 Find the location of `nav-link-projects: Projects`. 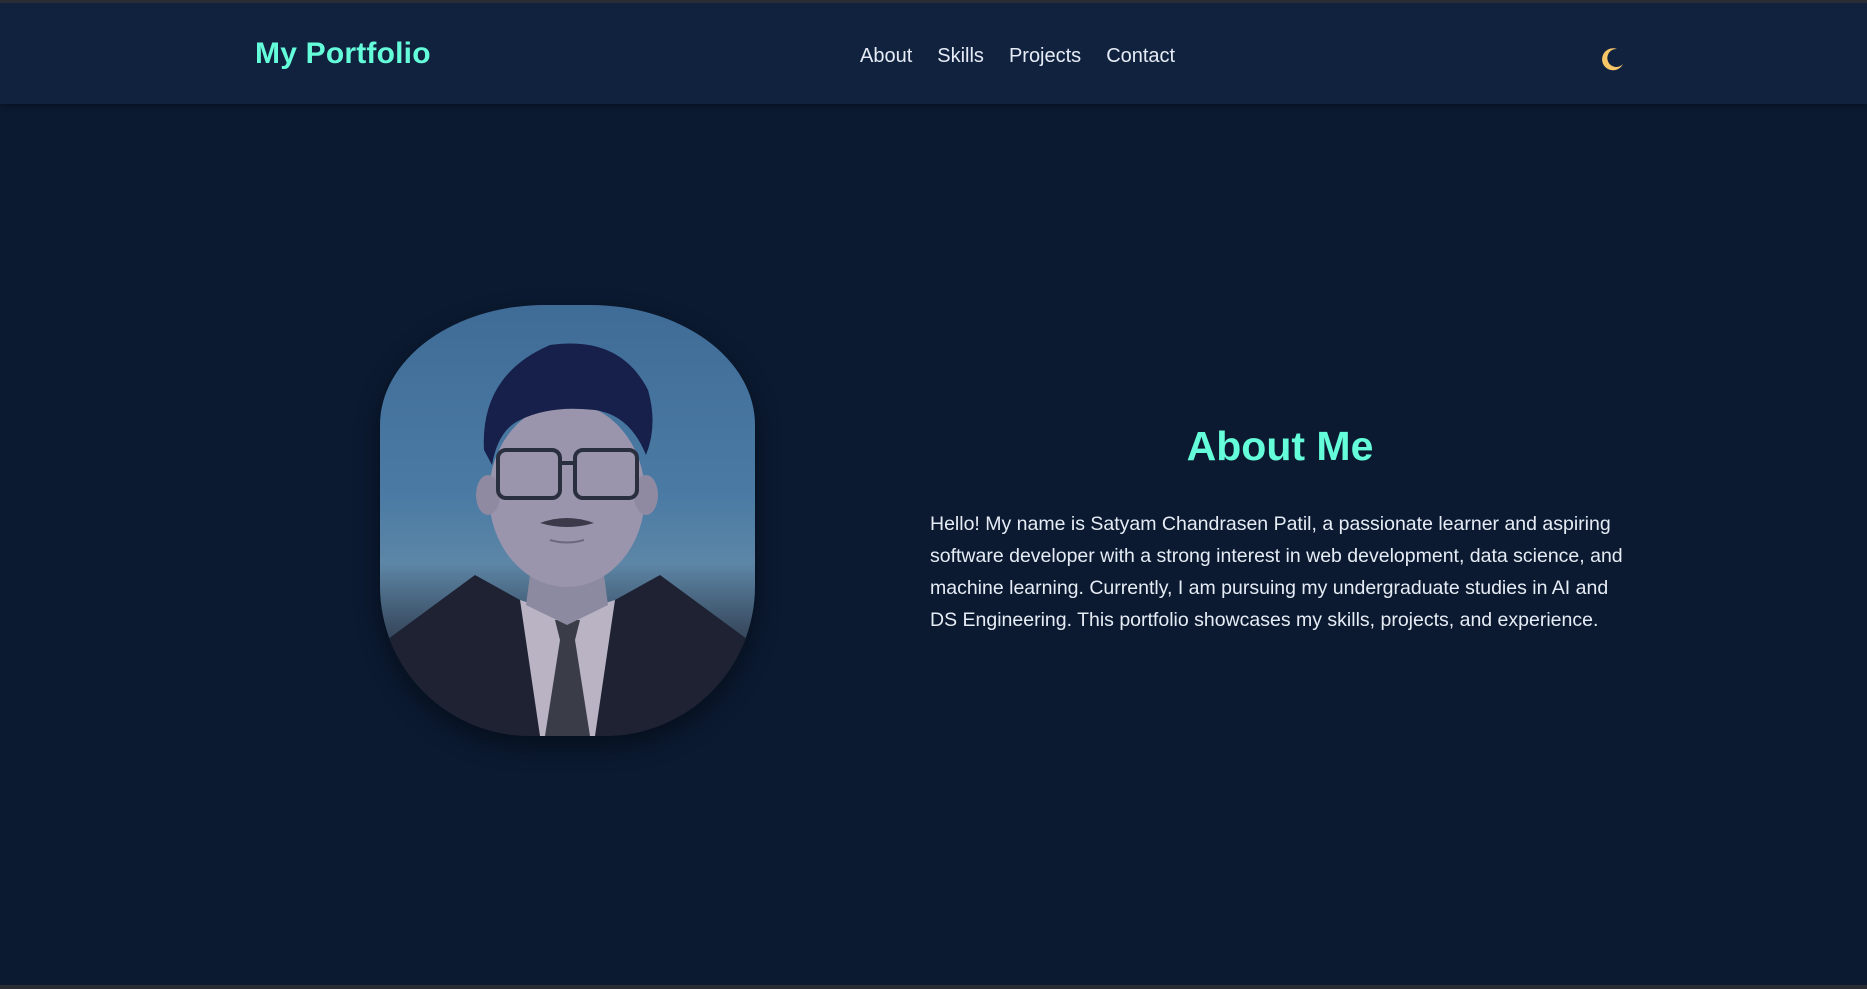

nav-link-projects: Projects is located at coordinates (1045, 56).